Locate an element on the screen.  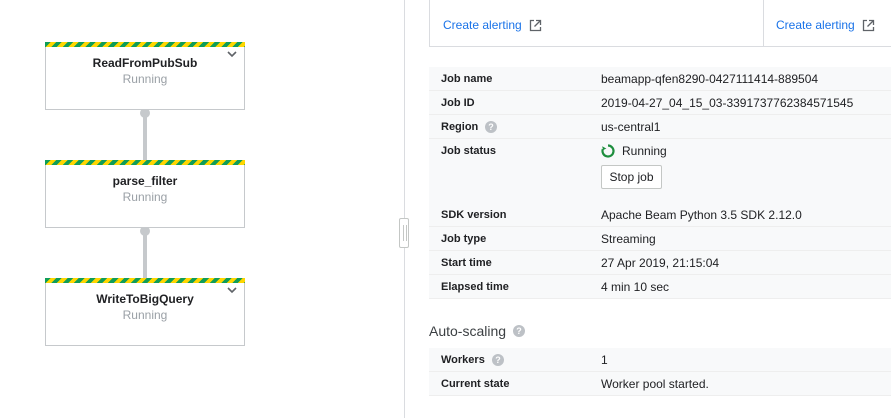
elapsed-time-row: Elapsed time 4 min 10 sec is located at coordinates (660, 287).